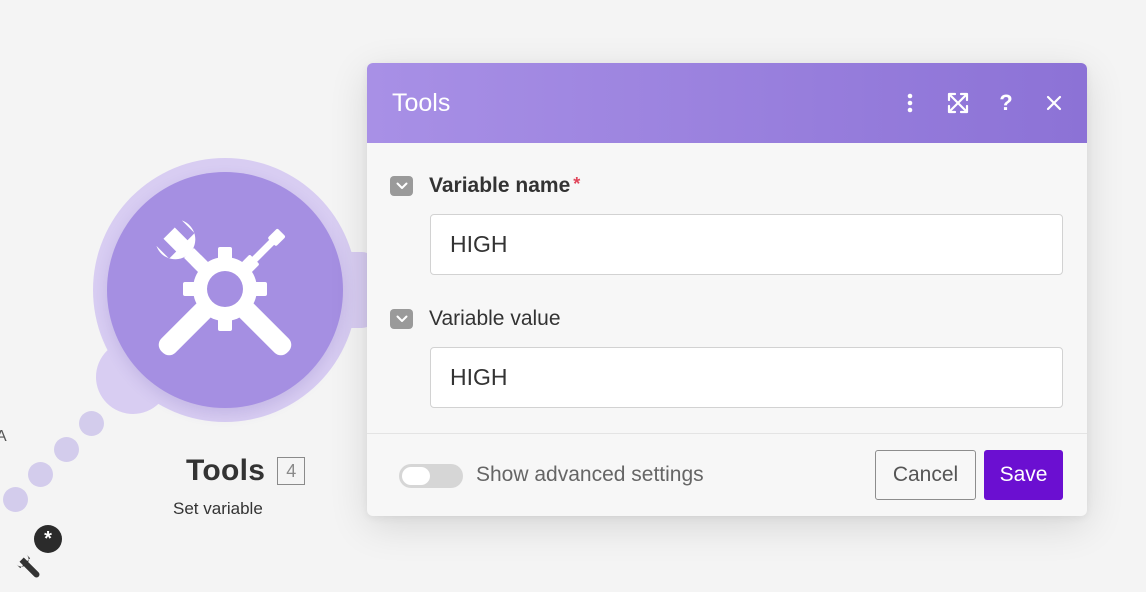  I want to click on module-title: Tools, so click(225, 471).